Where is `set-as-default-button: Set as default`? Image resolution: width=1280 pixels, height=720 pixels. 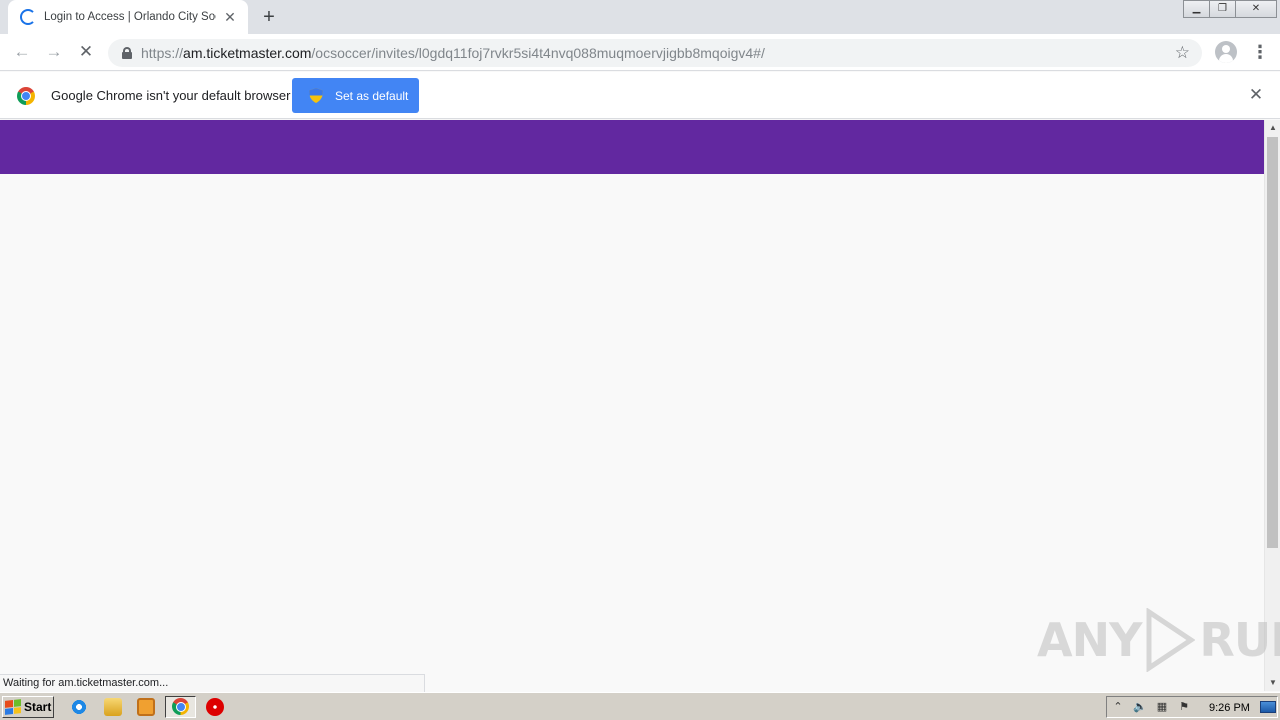 set-as-default-button: Set as default is located at coordinates (355, 95).